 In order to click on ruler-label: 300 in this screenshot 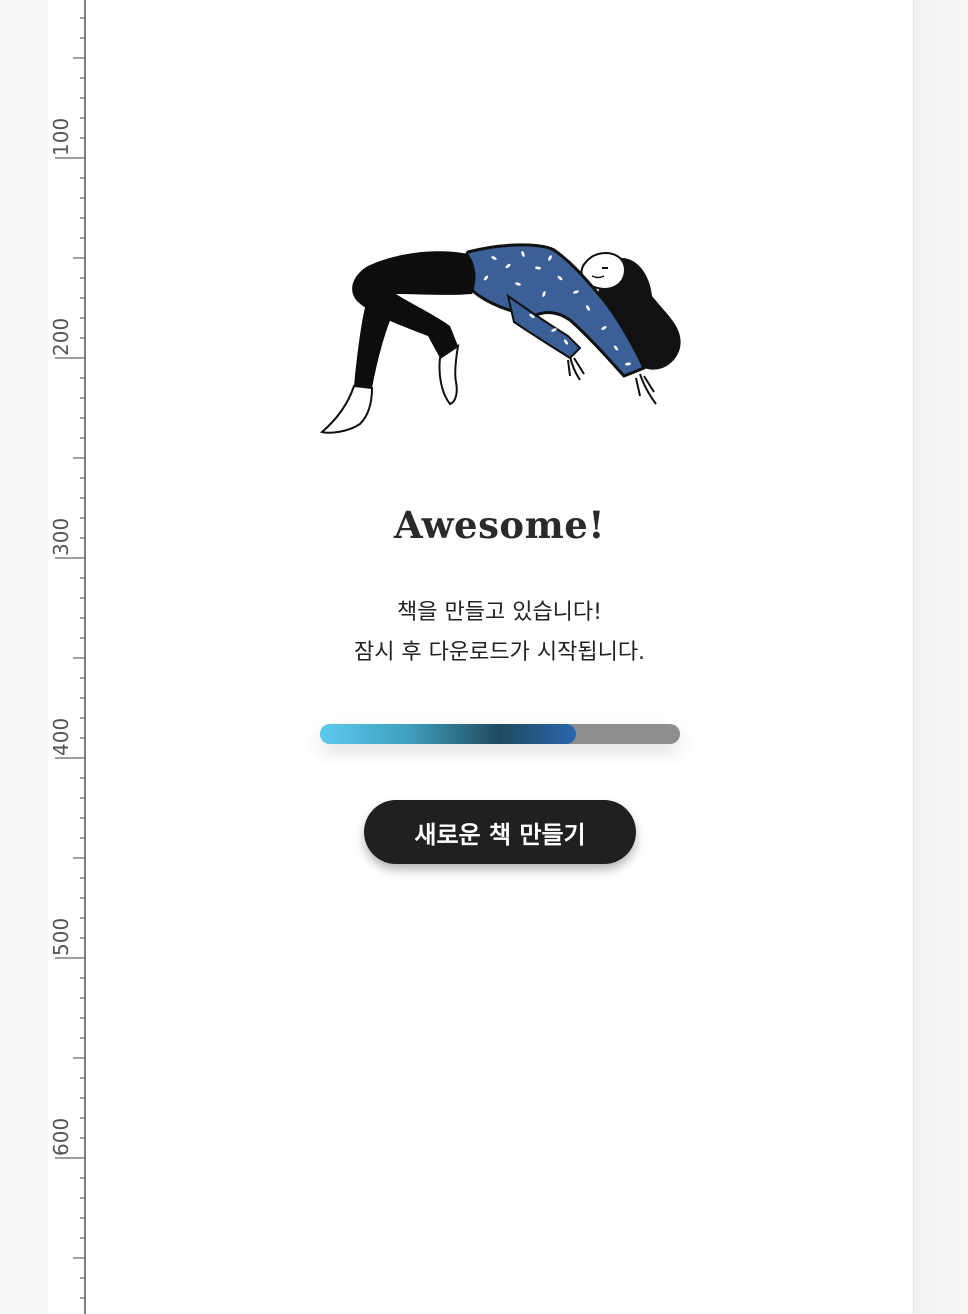, I will do `click(61, 537)`.